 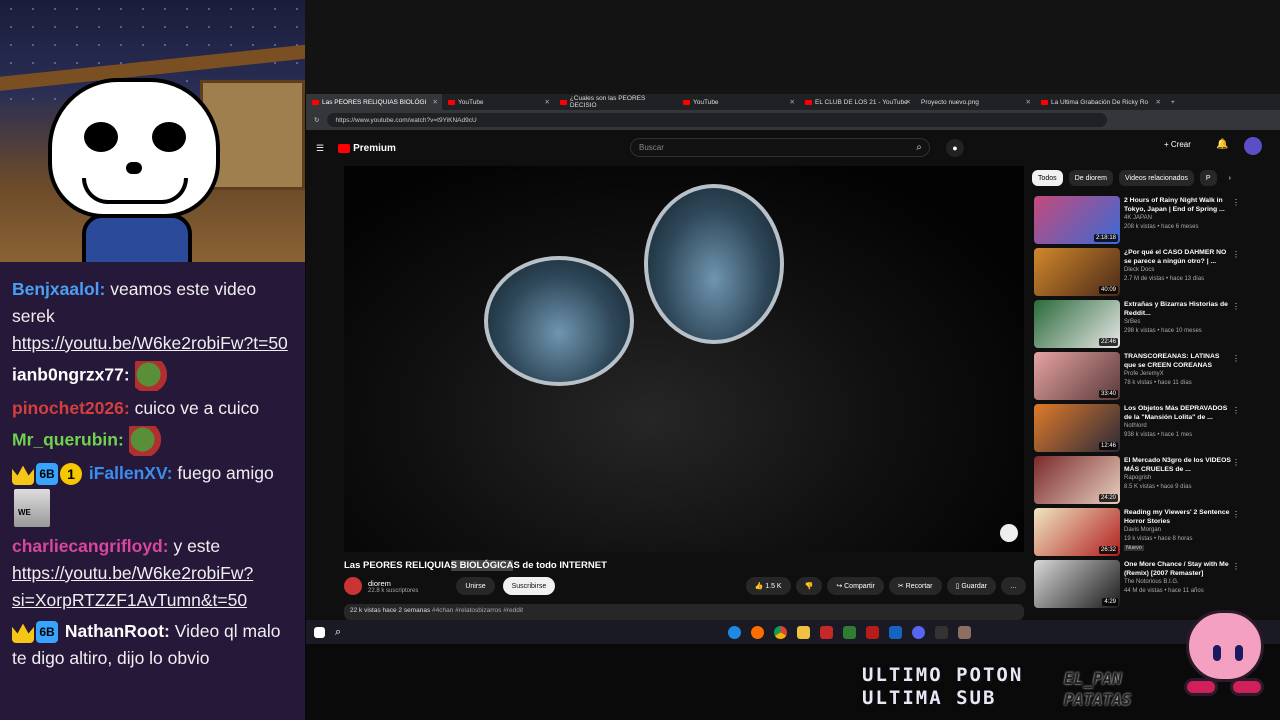 I want to click on recommendation-channel: Davis Morgan, so click(x=1142, y=530).